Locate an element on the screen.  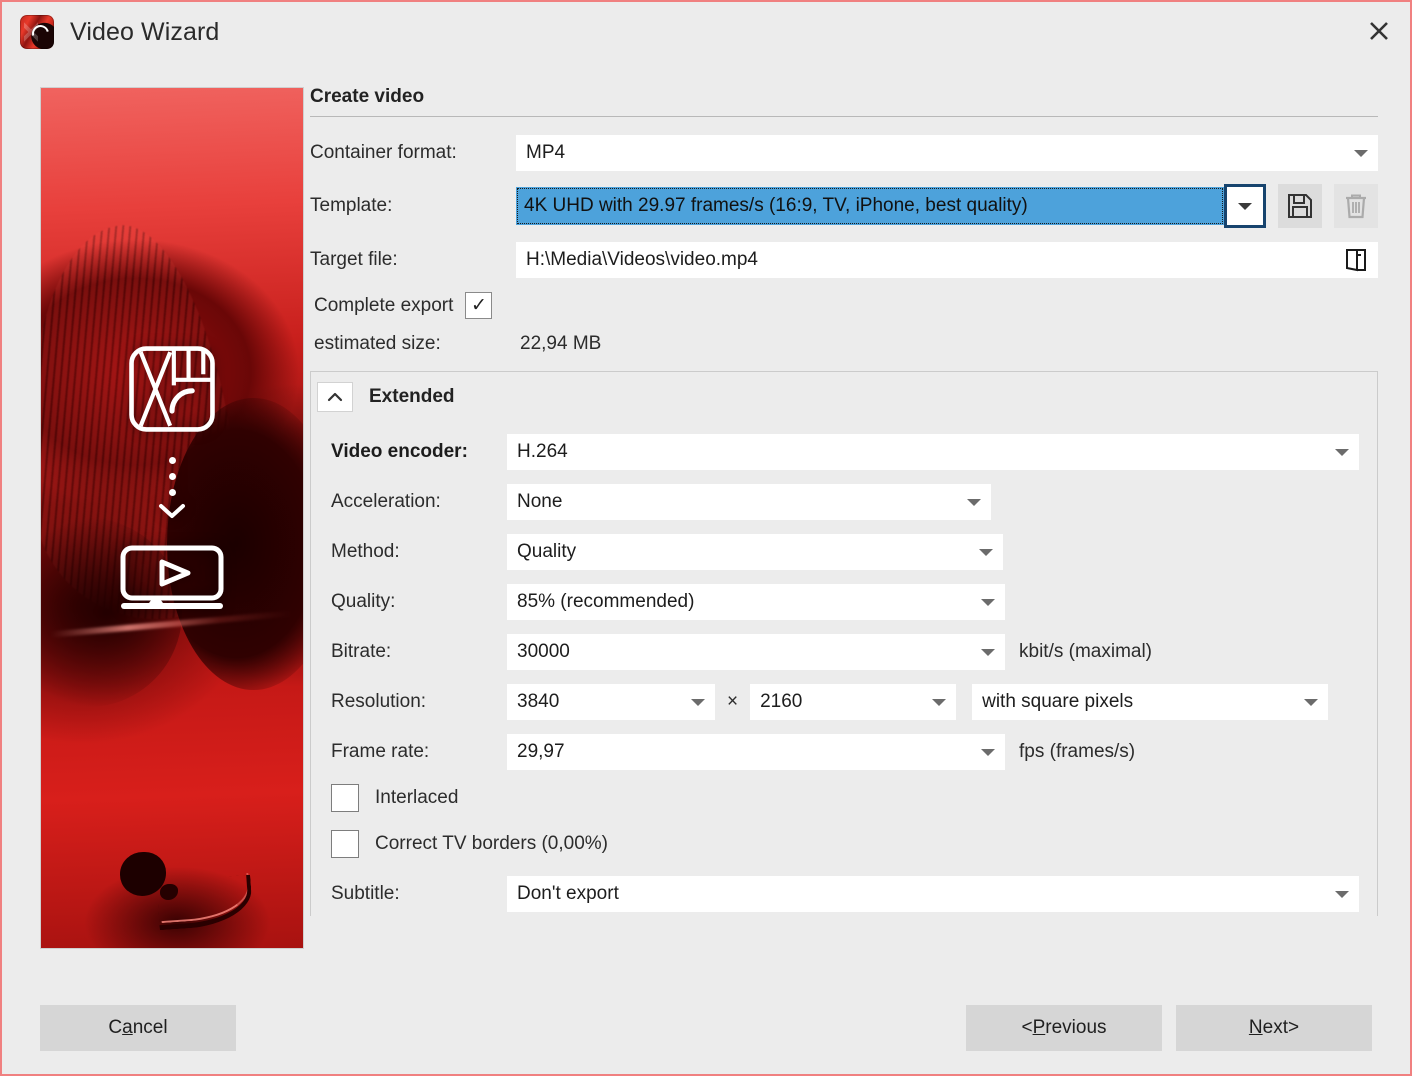
bitrate-label: Bitrate: is located at coordinates (361, 651).